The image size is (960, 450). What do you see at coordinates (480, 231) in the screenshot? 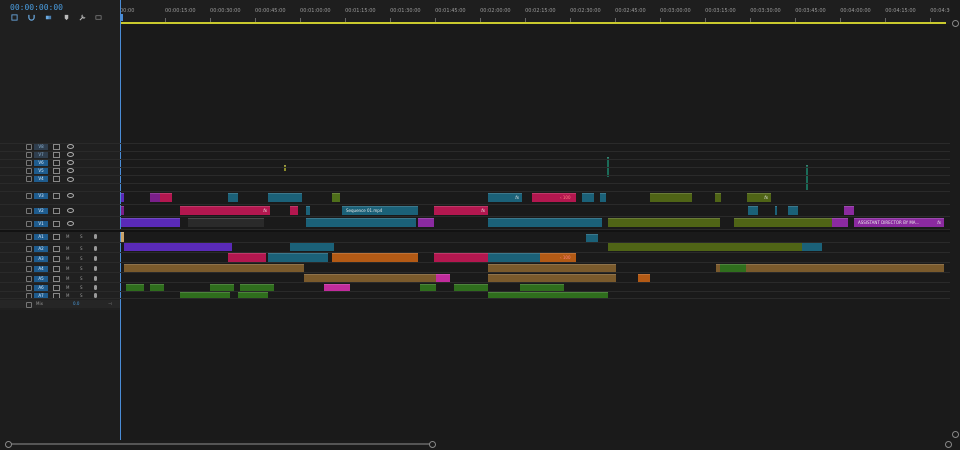
I see `video-audio-divider` at bounding box center [480, 231].